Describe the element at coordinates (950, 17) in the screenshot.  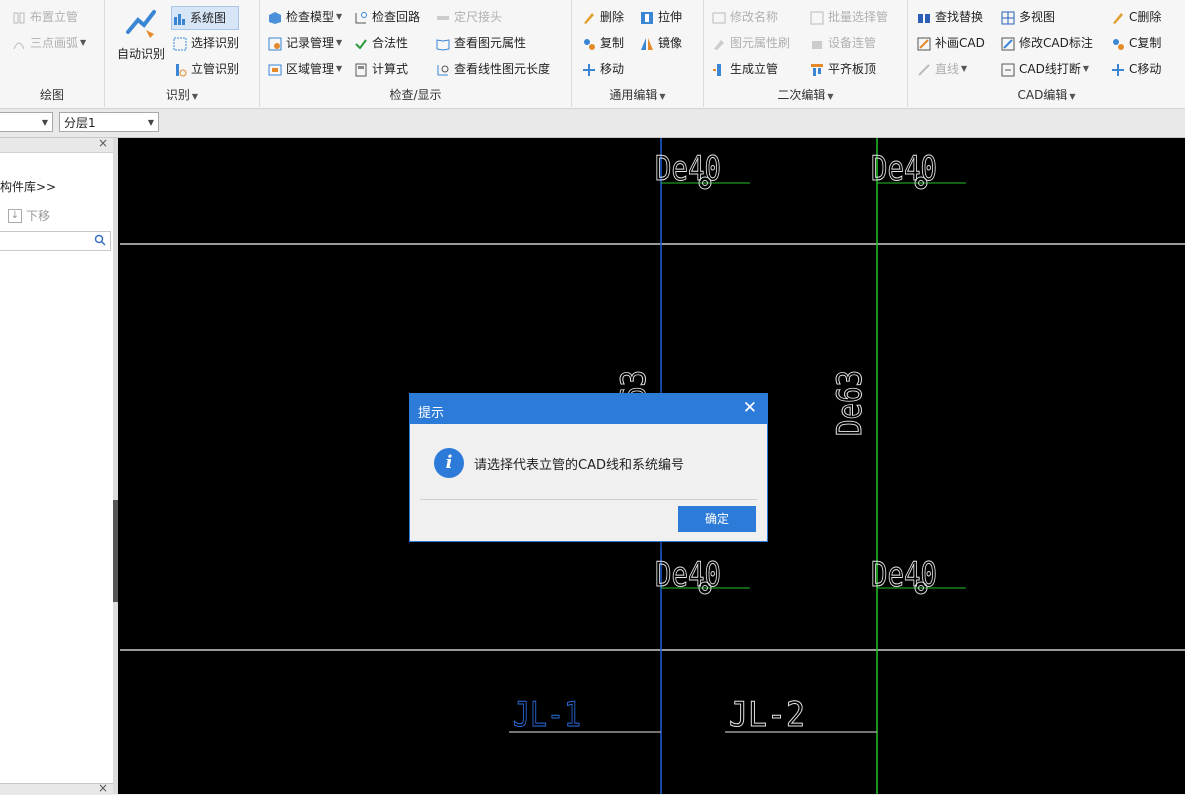
I see `find-replace-button: 查找替换` at that location.